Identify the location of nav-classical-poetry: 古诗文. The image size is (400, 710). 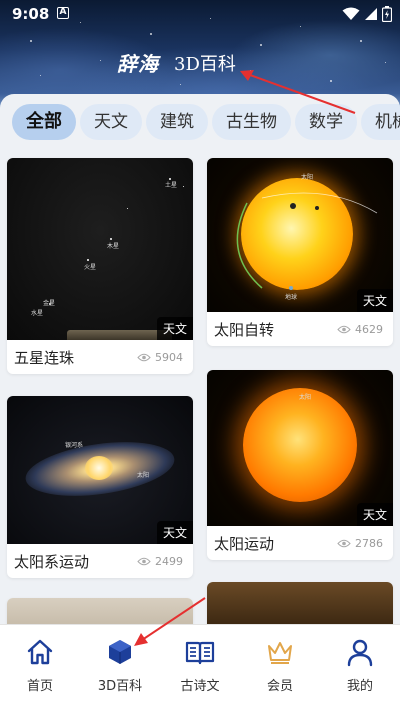
(200, 667).